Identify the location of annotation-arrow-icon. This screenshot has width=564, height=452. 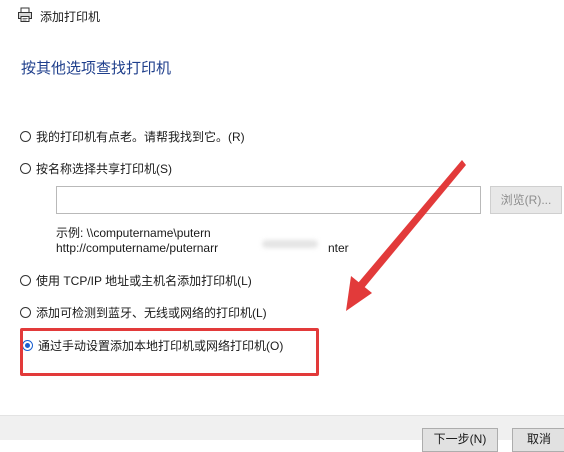
(406, 235).